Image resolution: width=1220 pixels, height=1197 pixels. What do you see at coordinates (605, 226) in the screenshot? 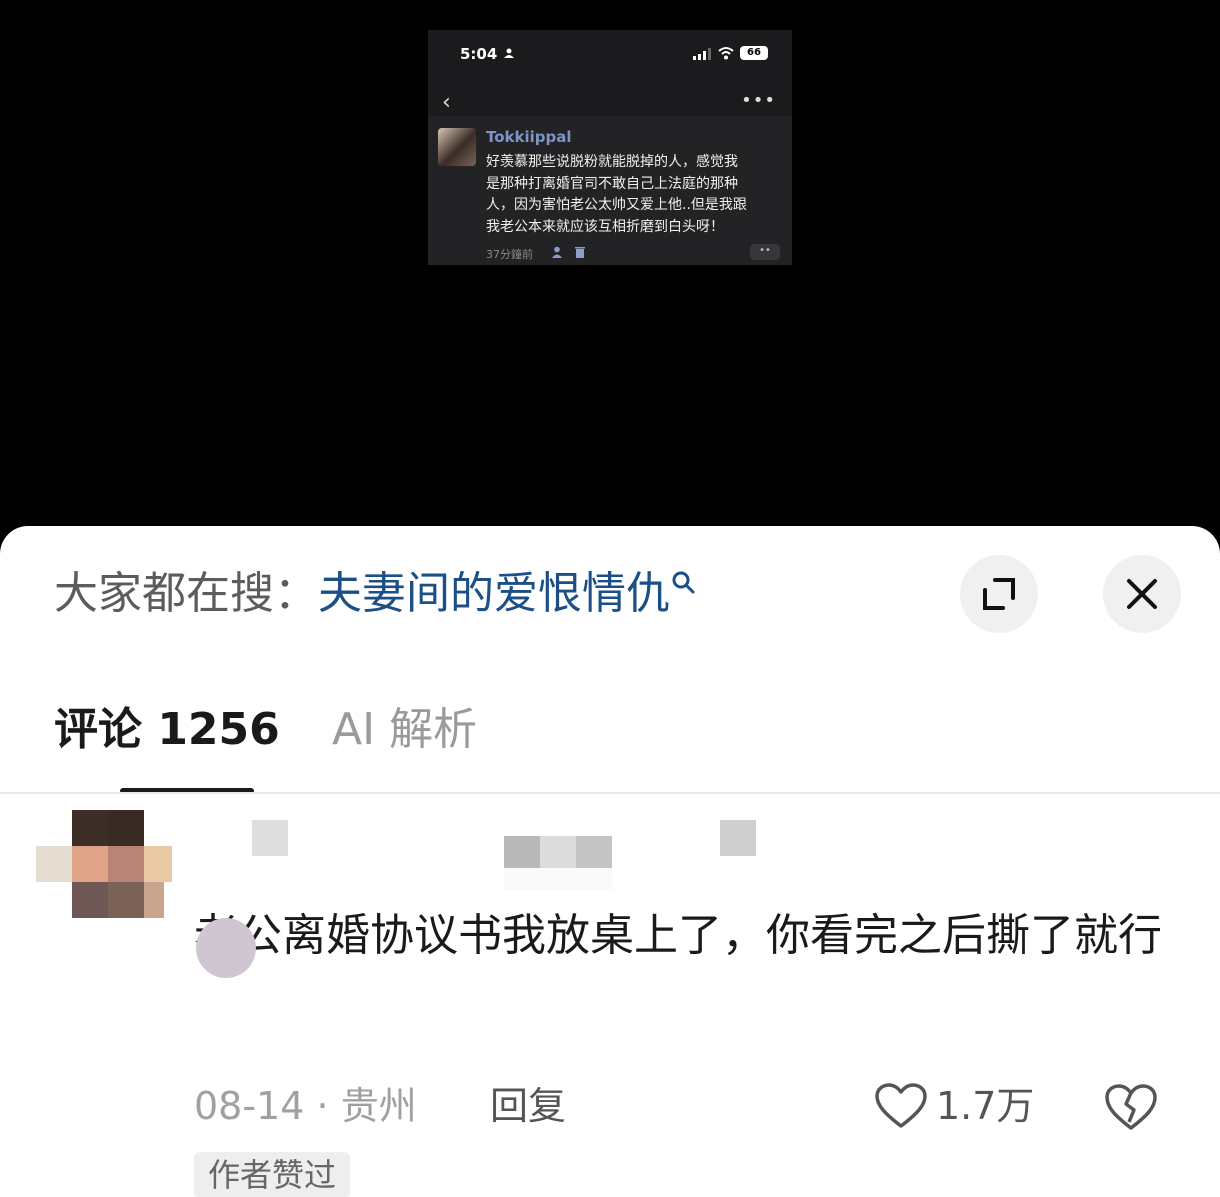
I see `post-text-line: 我老公本来就应该互相折磨到白头呀！` at bounding box center [605, 226].